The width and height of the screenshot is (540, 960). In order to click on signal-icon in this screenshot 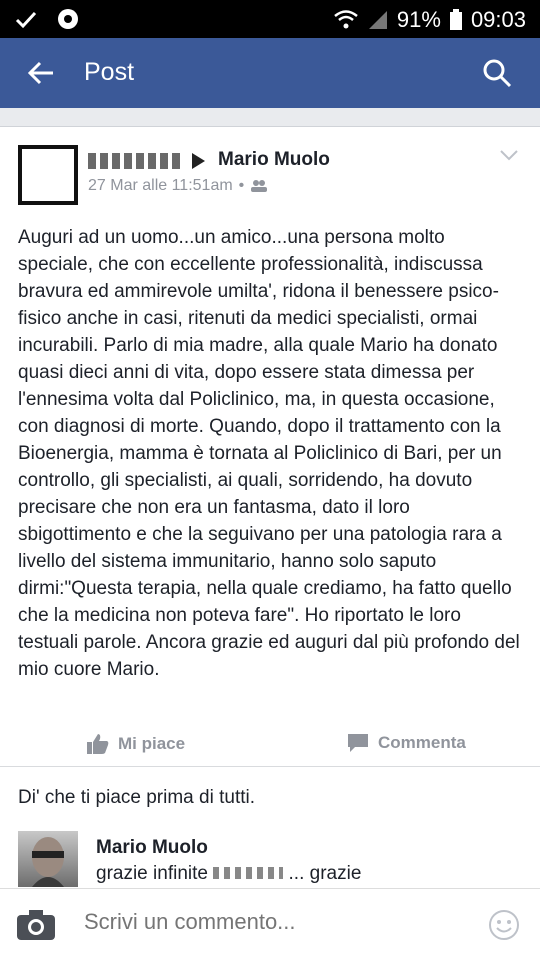, I will do `click(377, 20)`.